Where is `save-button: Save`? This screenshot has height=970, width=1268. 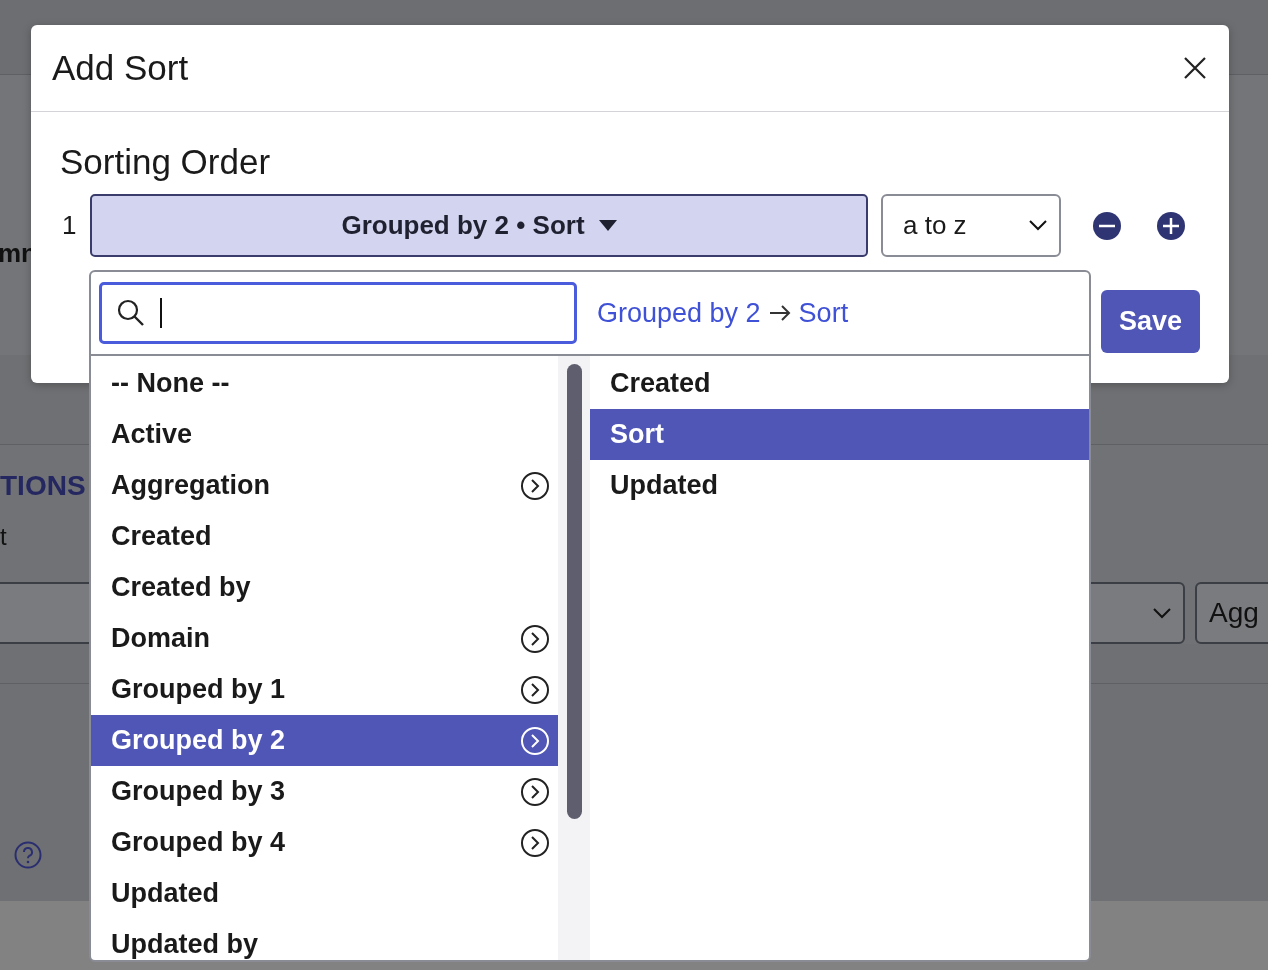
save-button: Save is located at coordinates (1150, 321).